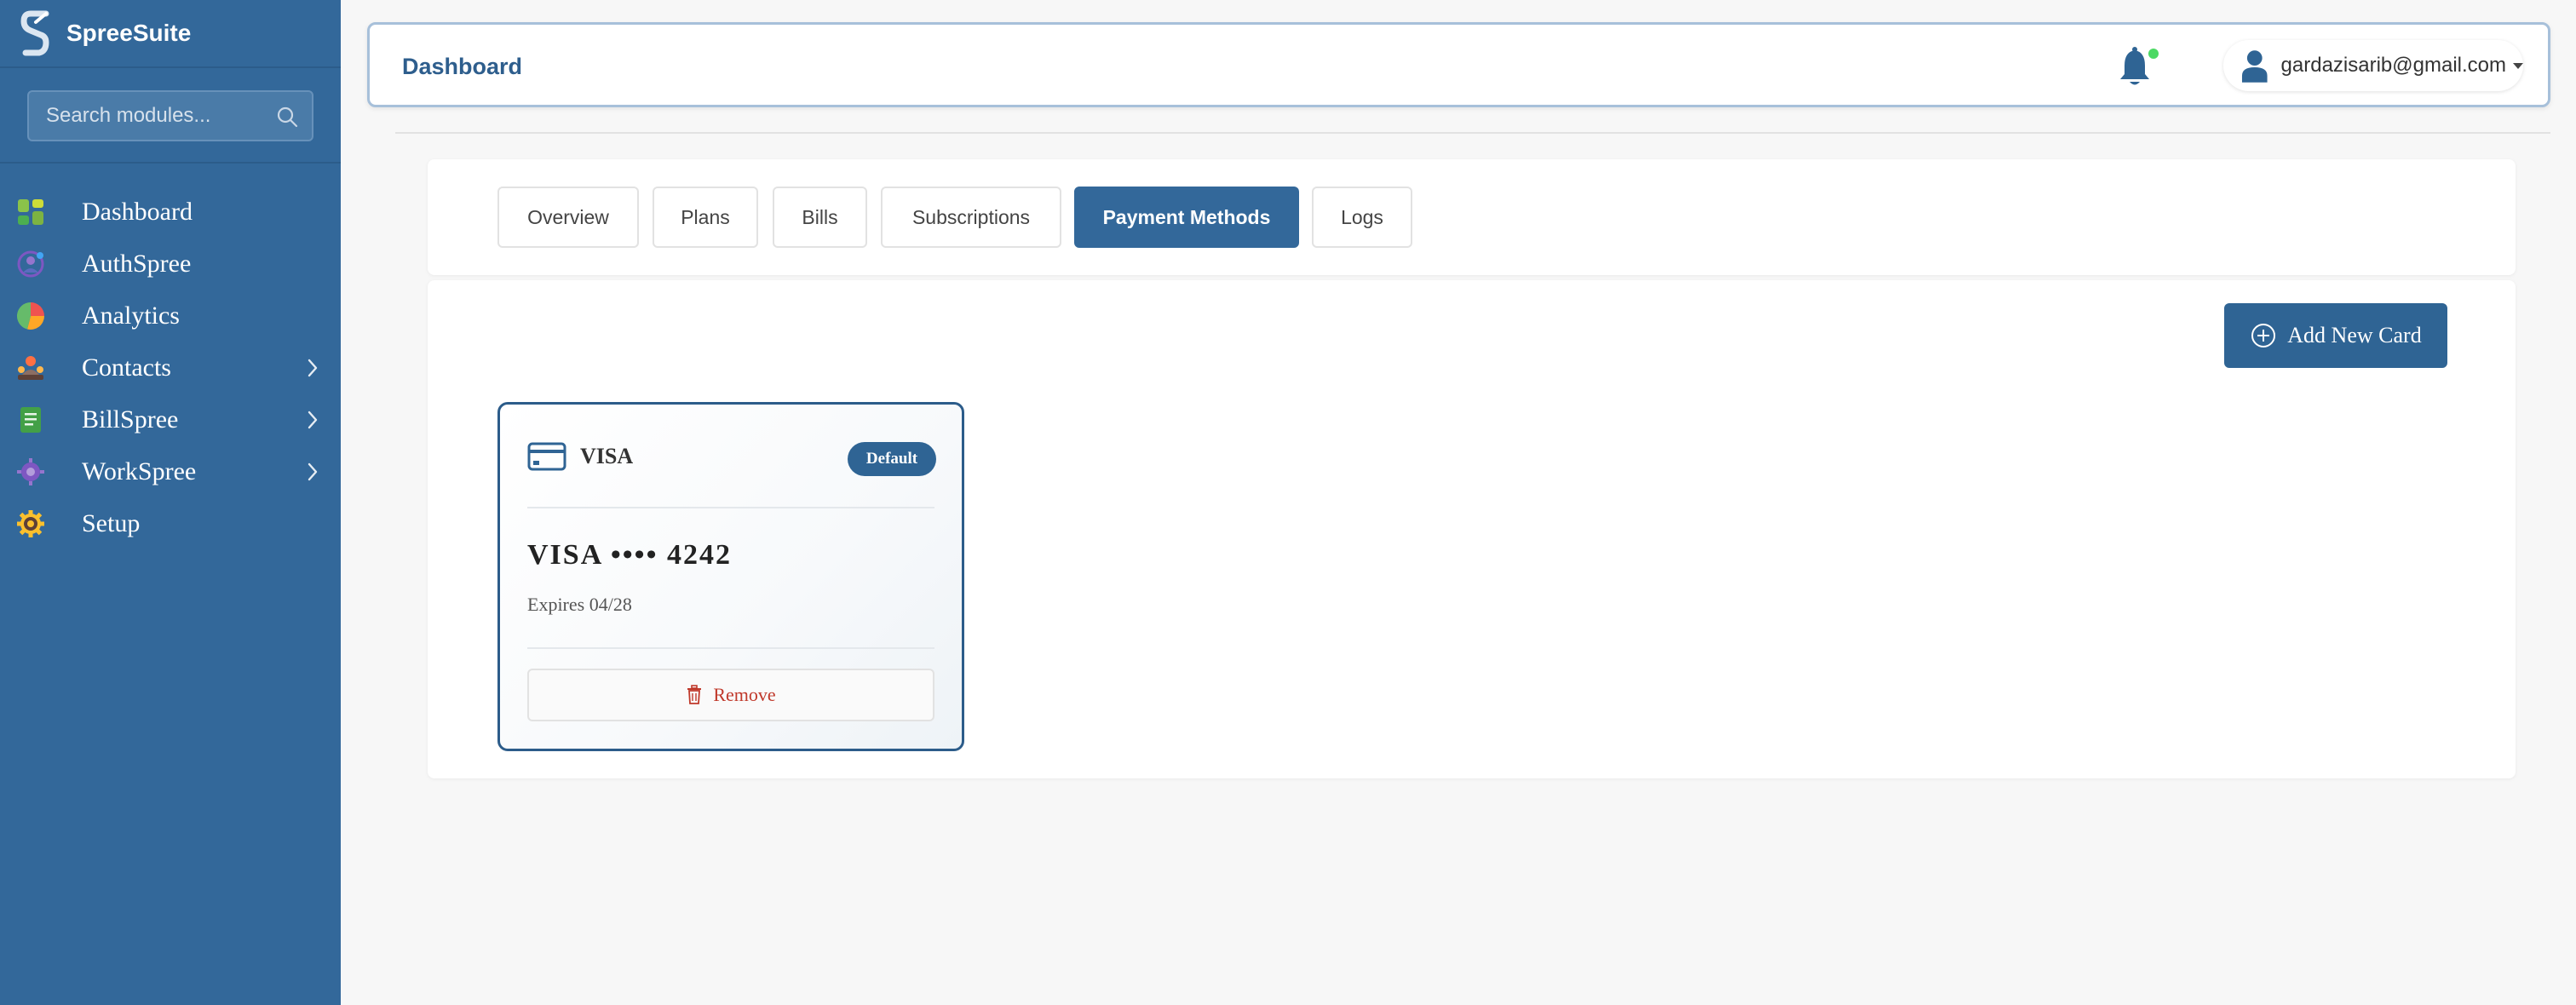  What do you see at coordinates (971, 217) in the screenshot?
I see `tab-subscriptions: Subscriptions` at bounding box center [971, 217].